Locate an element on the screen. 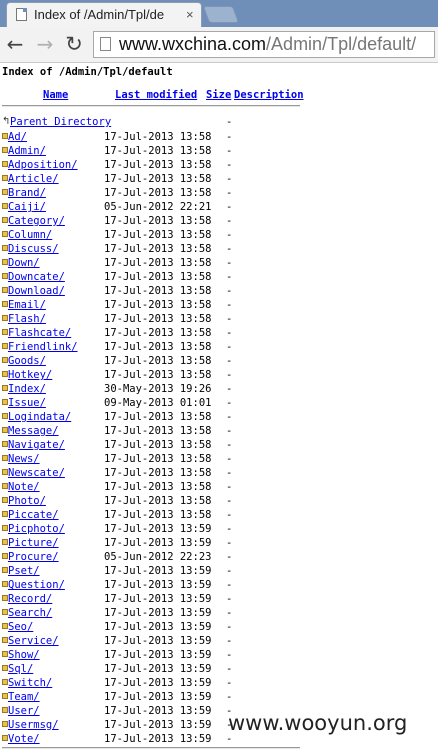  folder-link: Index/ is located at coordinates (27, 389).